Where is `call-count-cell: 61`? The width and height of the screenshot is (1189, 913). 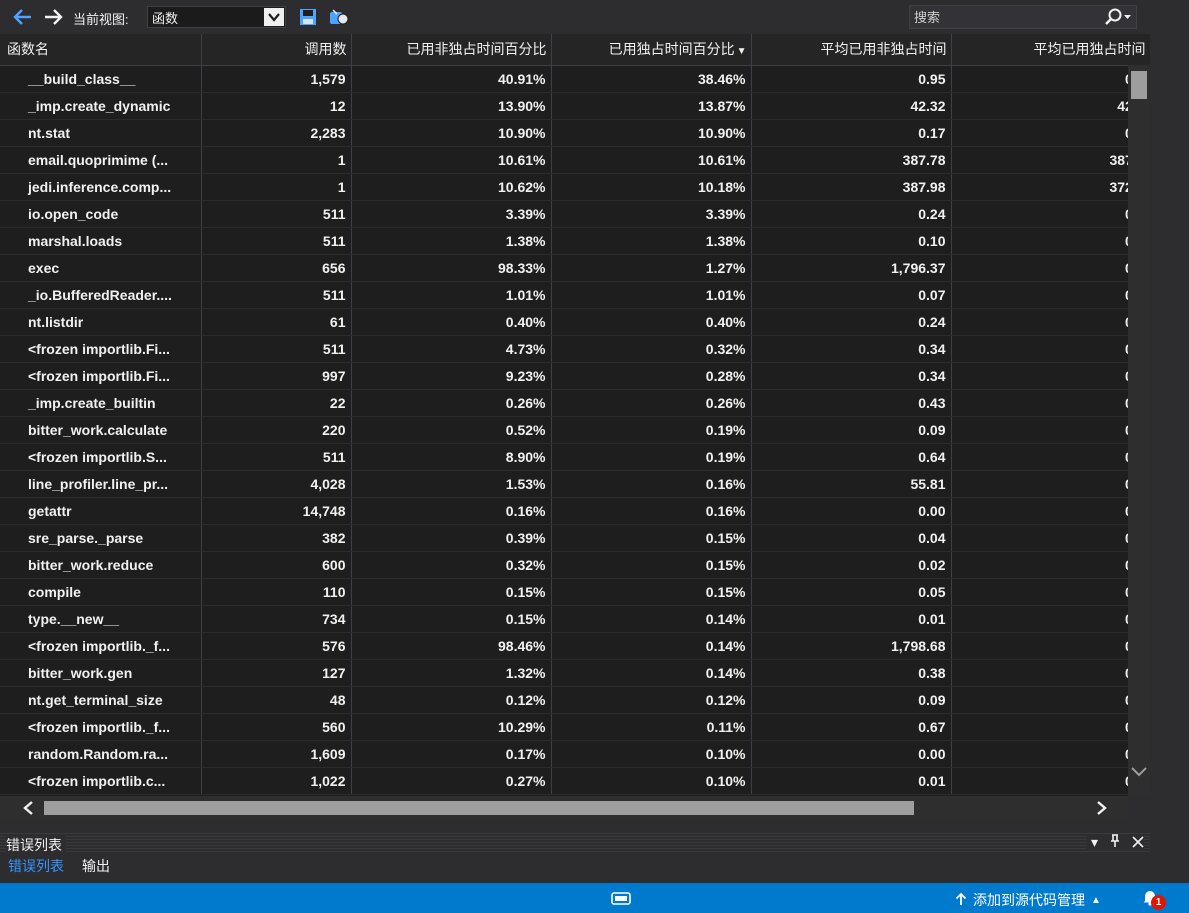
call-count-cell: 61 is located at coordinates (276, 322).